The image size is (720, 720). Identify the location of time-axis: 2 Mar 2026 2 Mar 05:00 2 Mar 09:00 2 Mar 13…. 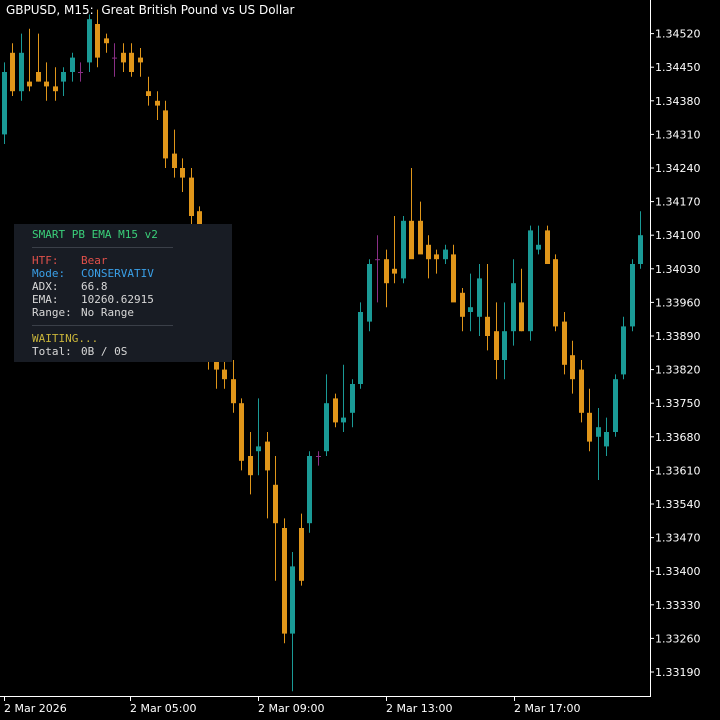
(292, 705).